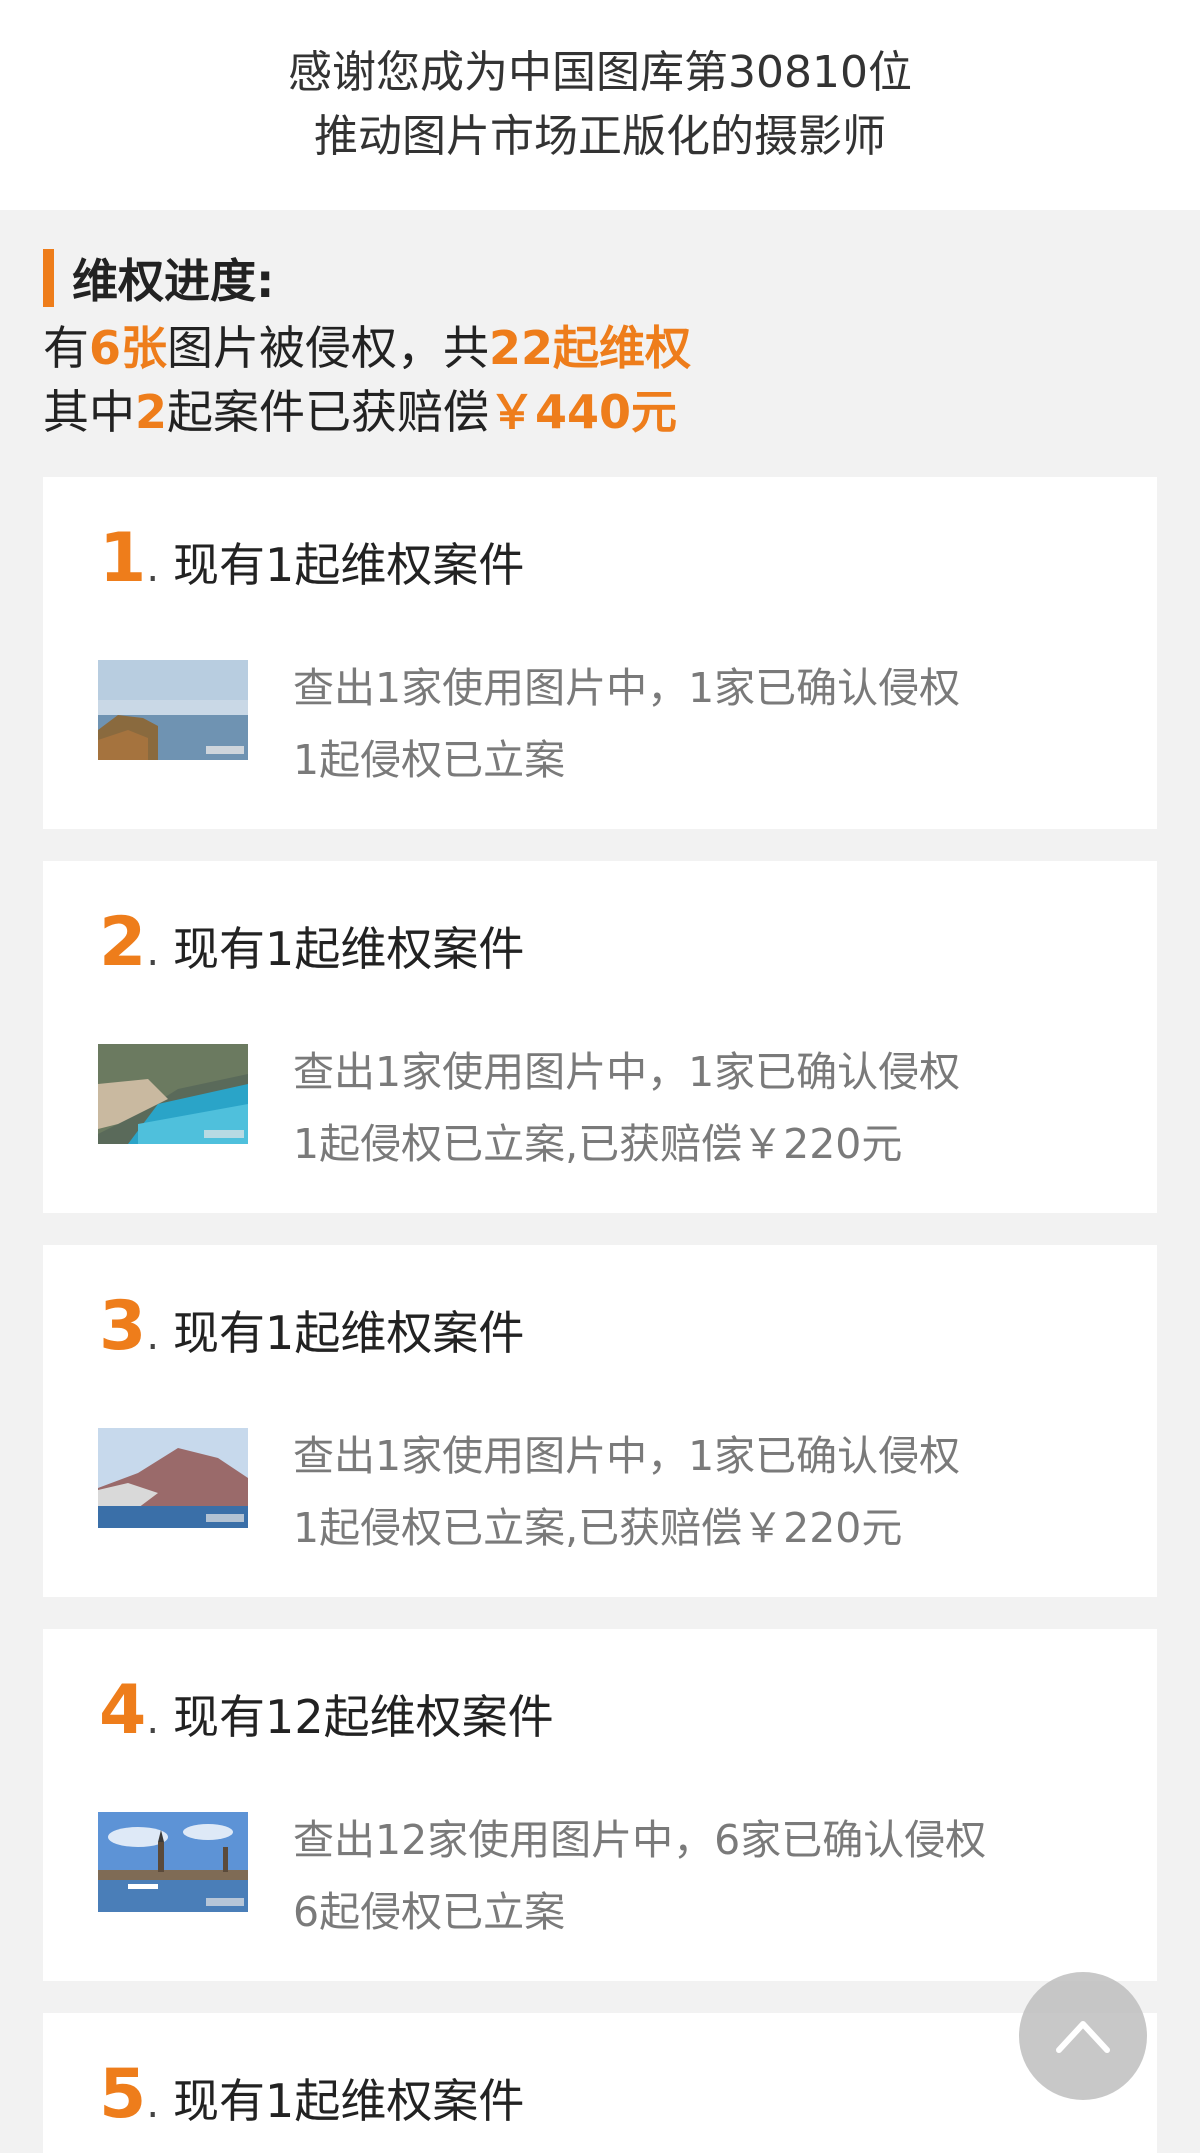 The height and width of the screenshot is (2153, 1200). I want to click on case-title: 3 . 现有1起维权案件, so click(311, 1328).